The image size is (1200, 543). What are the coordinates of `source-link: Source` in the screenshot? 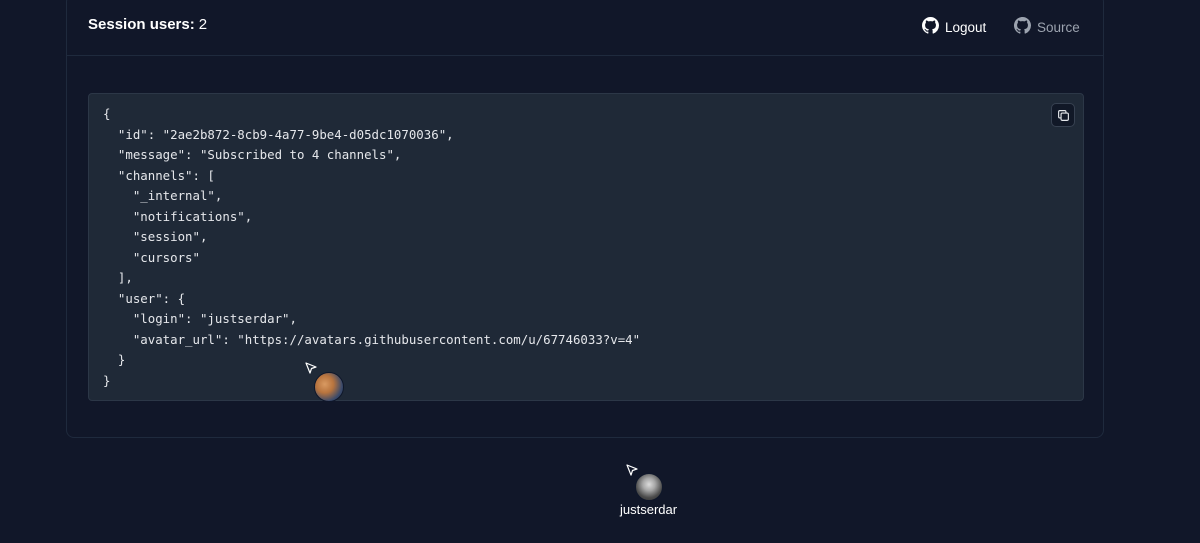 It's located at (1047, 27).